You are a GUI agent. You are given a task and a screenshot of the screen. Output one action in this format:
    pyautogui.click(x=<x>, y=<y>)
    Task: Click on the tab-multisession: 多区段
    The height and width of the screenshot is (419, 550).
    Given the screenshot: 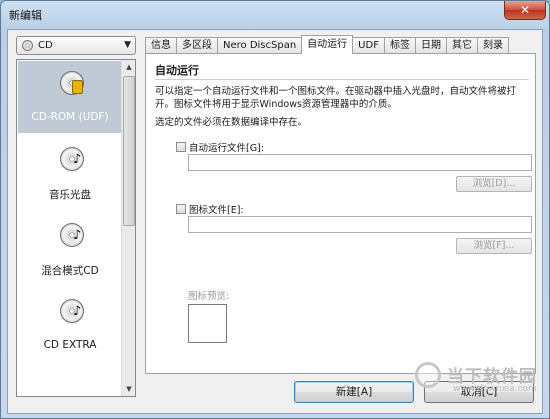 What is the action you would take?
    pyautogui.click(x=197, y=45)
    